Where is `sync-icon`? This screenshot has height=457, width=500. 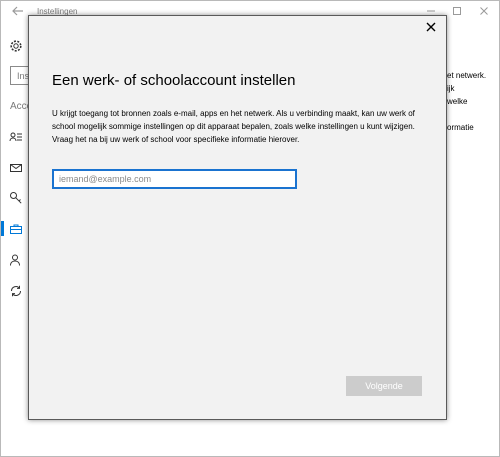 sync-icon is located at coordinates (16, 291).